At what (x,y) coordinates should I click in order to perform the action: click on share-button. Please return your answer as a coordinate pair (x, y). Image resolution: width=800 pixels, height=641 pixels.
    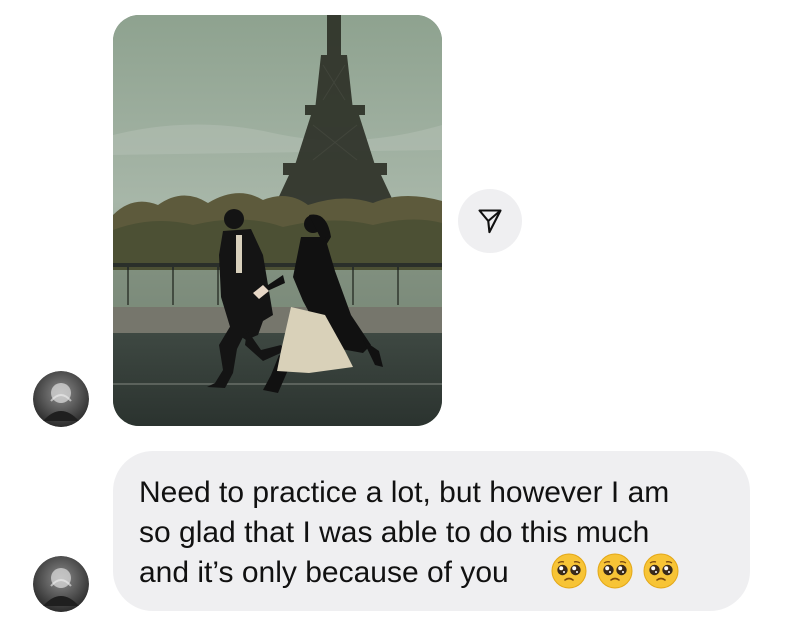
    Looking at the image, I should click on (490, 221).